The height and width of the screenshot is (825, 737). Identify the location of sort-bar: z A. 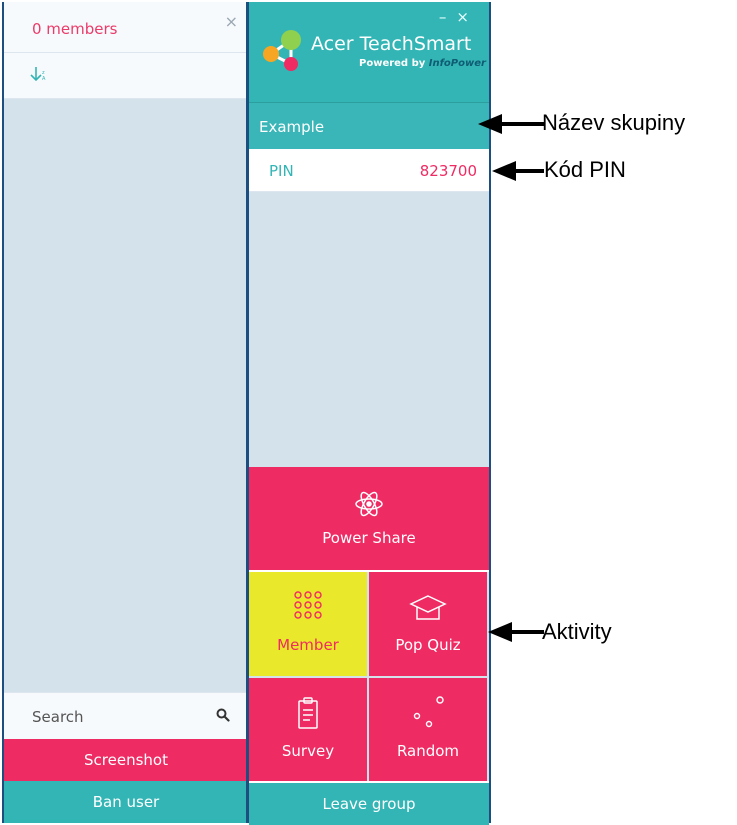
(126, 76).